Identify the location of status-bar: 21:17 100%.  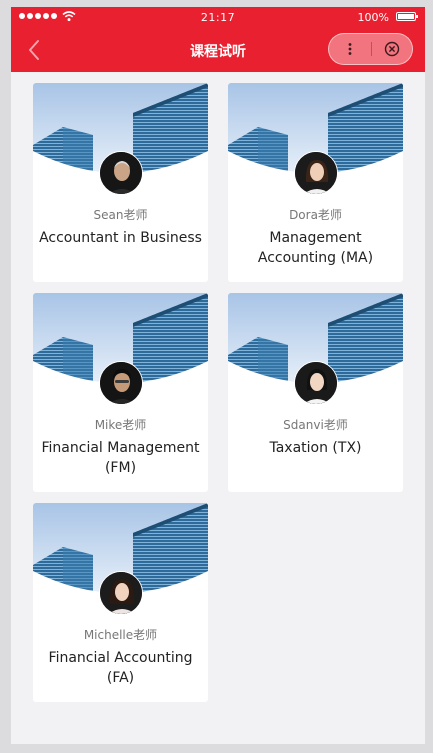
(218, 17).